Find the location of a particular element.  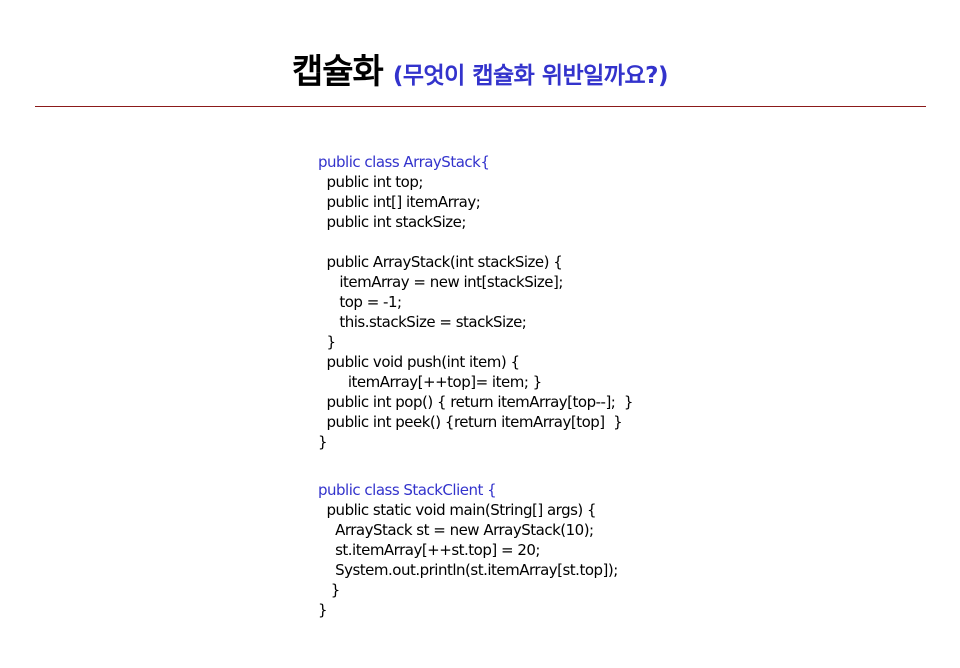

slide-title-row: 캡슐화 (무엇이 캡슐화 위반일까요?) is located at coordinates (480, 68).